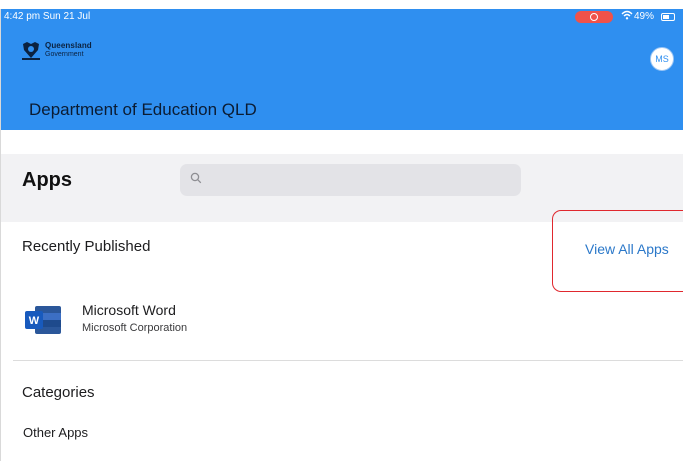 This screenshot has width=683, height=461. I want to click on logo-title: Queensland, so click(68, 45).